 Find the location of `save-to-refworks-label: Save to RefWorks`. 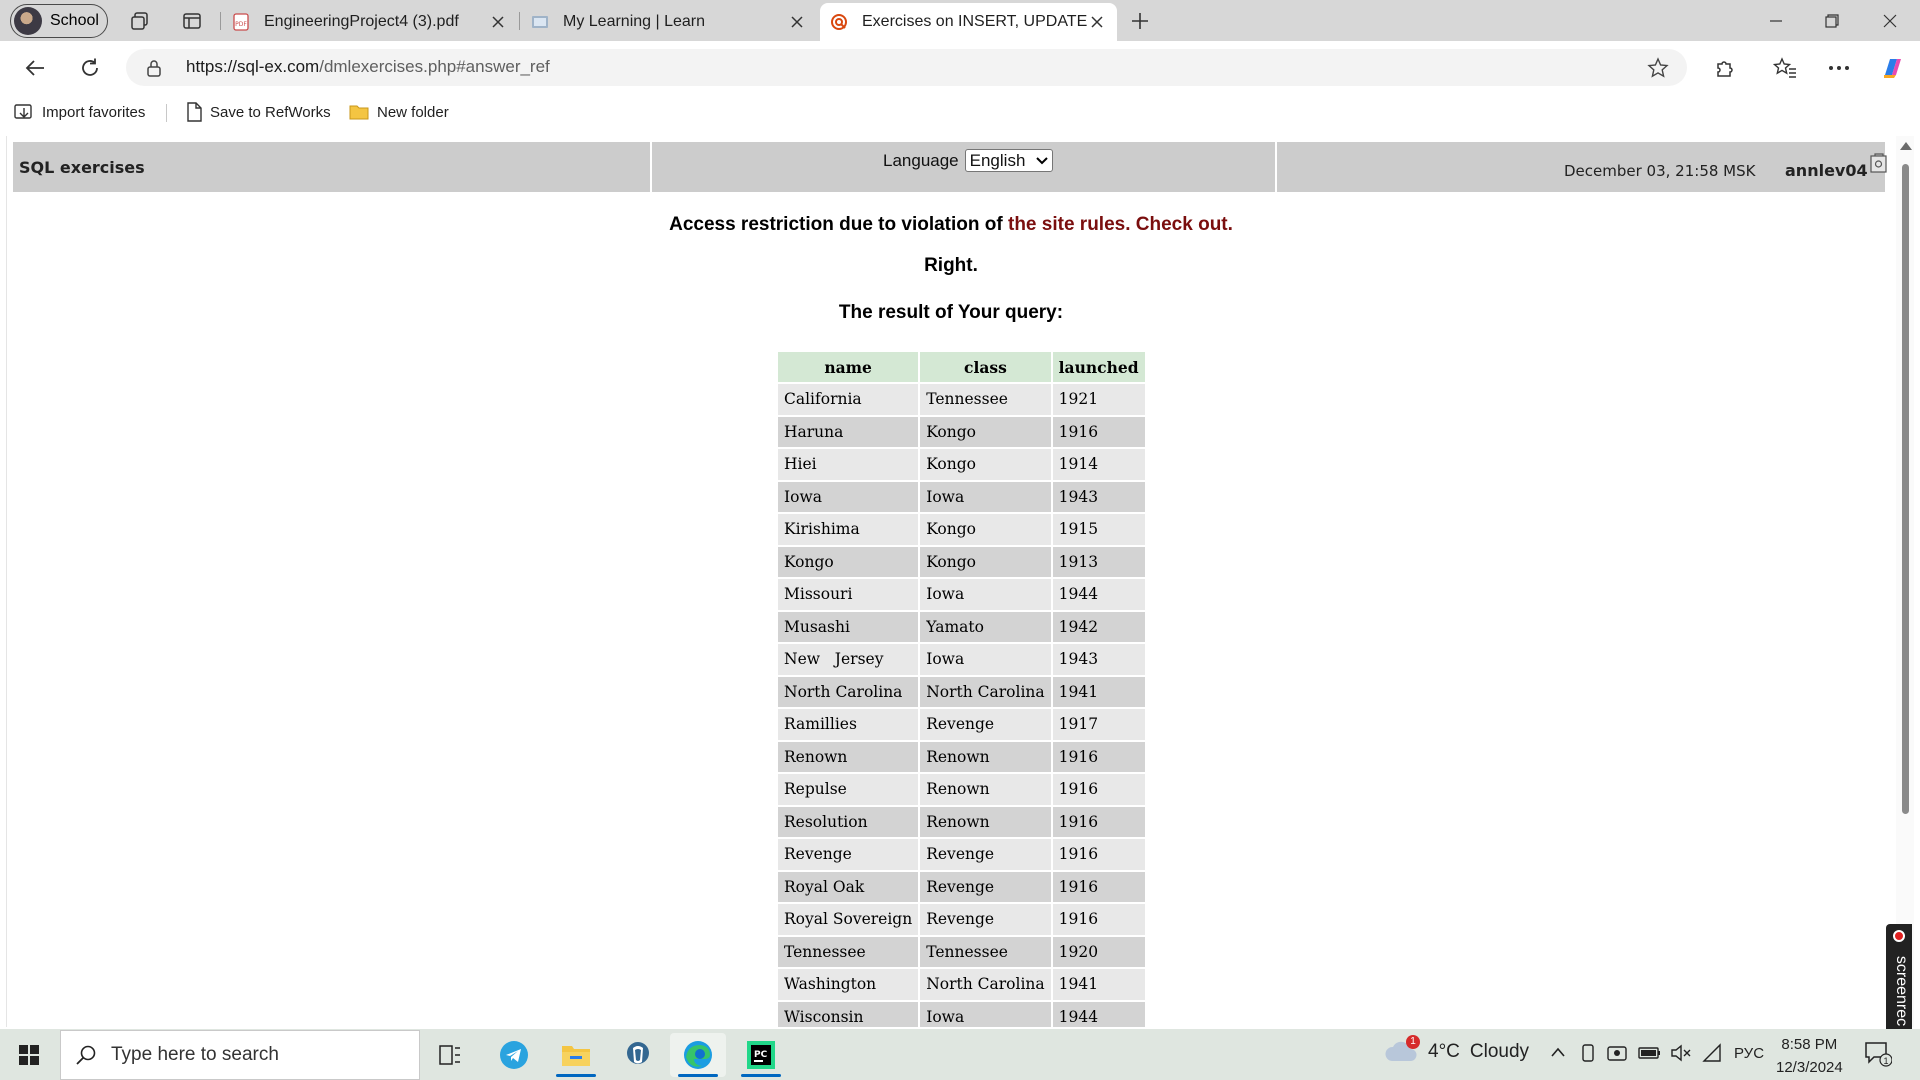

save-to-refworks-label: Save to RefWorks is located at coordinates (270, 112).